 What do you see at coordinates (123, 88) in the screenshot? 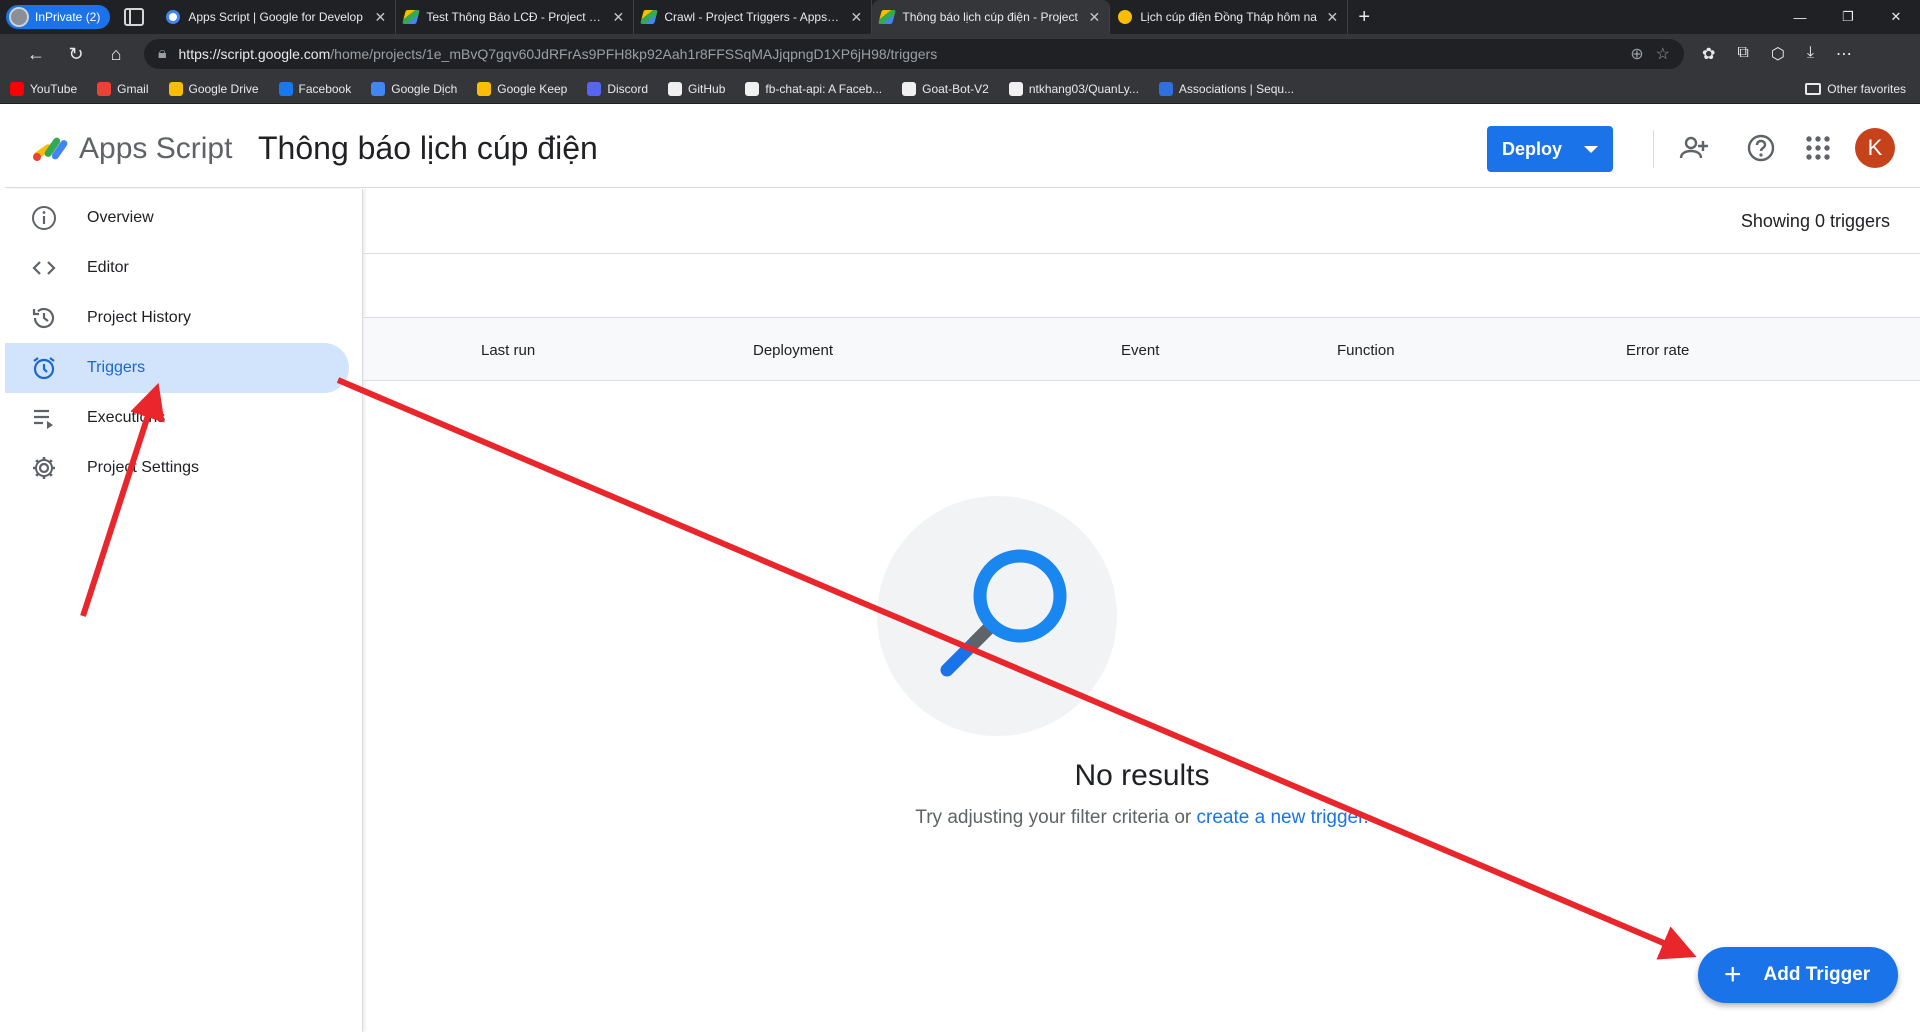
I see `bookmark-item: Gmail` at bounding box center [123, 88].